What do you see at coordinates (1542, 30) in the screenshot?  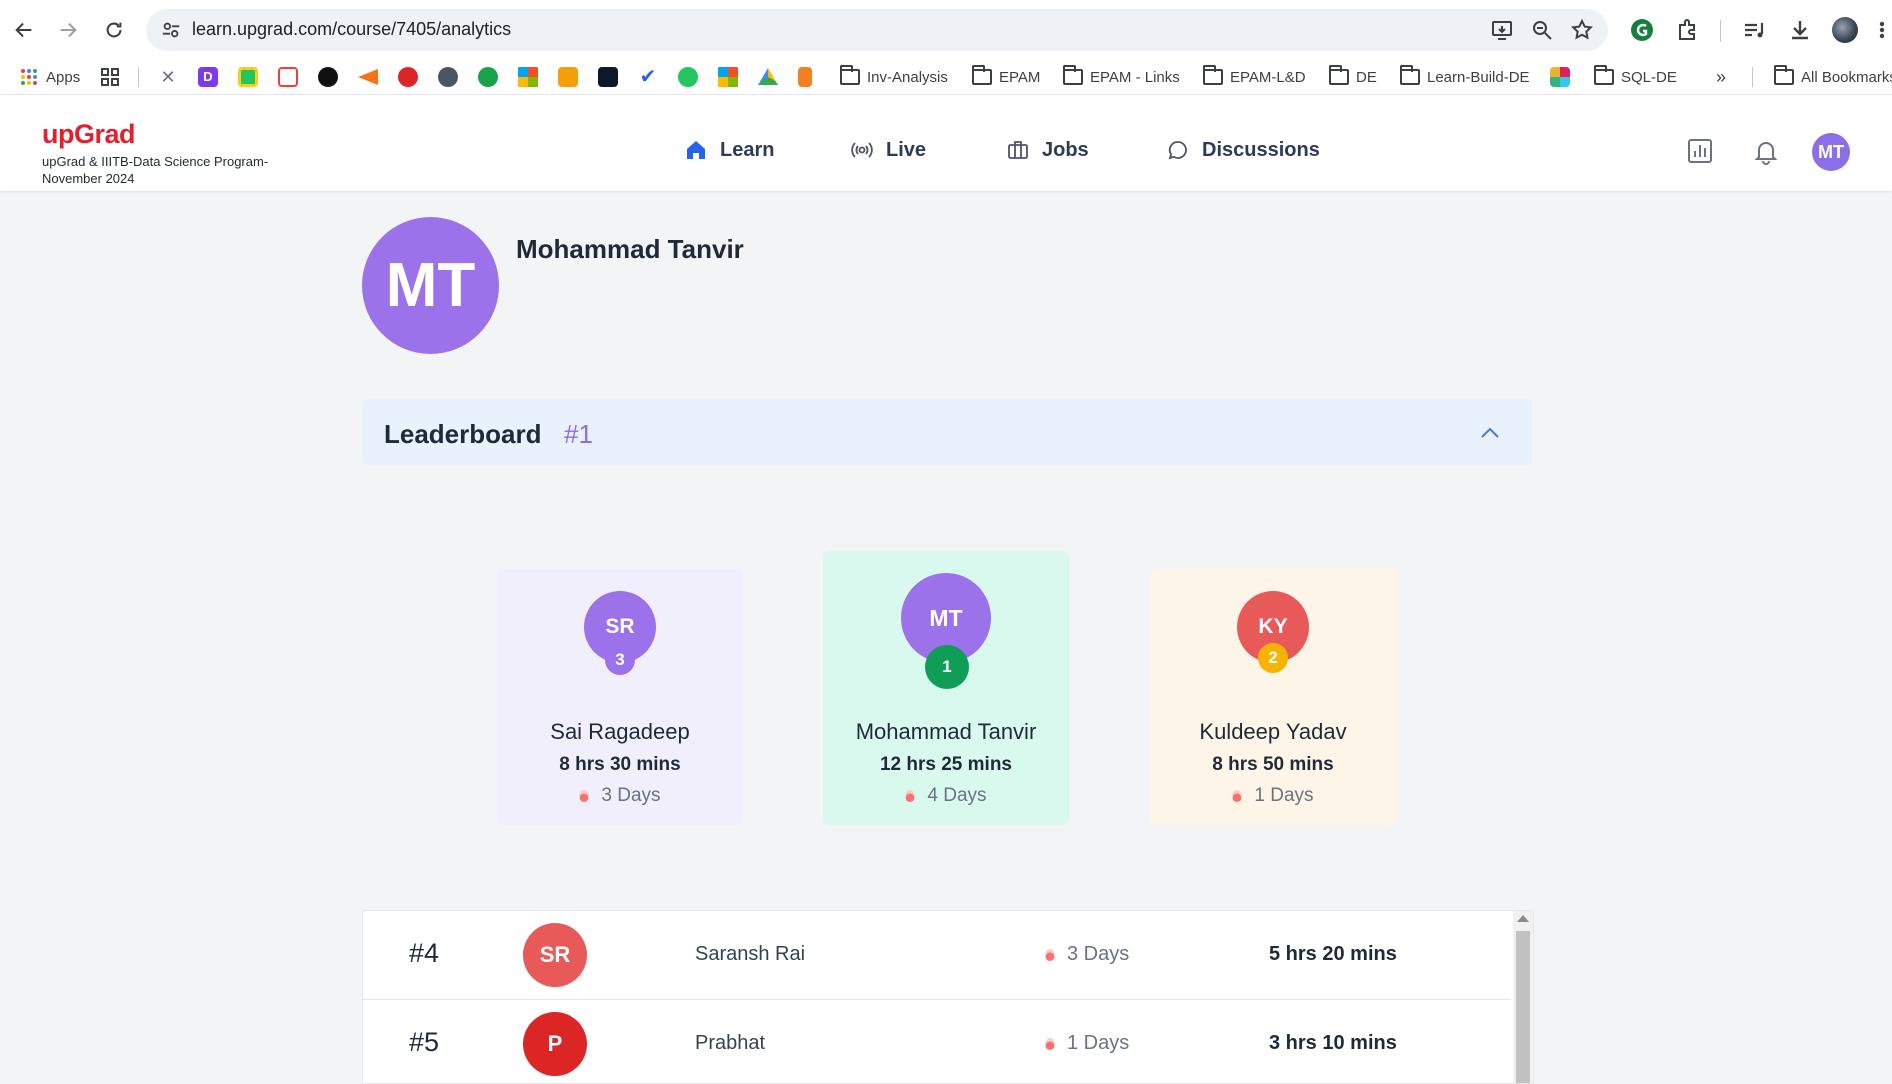 I see `zoom-icon` at bounding box center [1542, 30].